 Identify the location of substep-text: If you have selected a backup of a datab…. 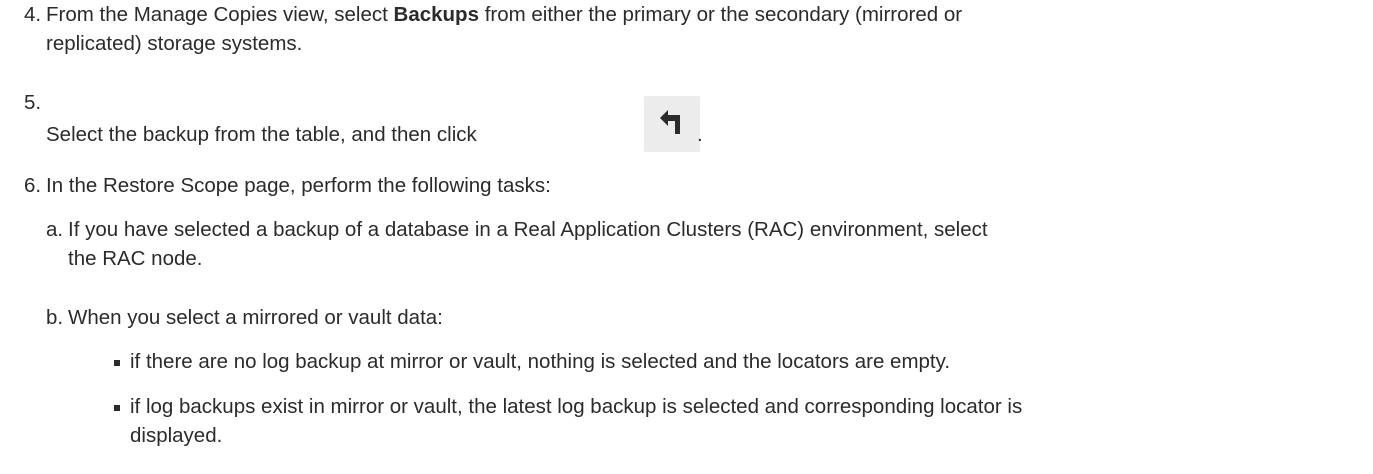
(528, 229).